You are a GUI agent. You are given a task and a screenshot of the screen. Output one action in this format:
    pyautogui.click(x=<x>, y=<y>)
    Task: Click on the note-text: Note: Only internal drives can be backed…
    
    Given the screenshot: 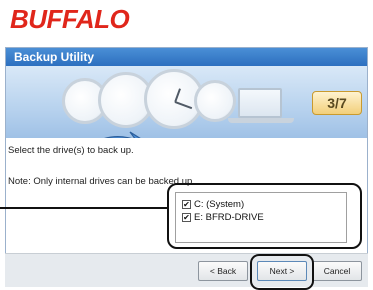 What is the action you would take?
    pyautogui.click(x=101, y=181)
    